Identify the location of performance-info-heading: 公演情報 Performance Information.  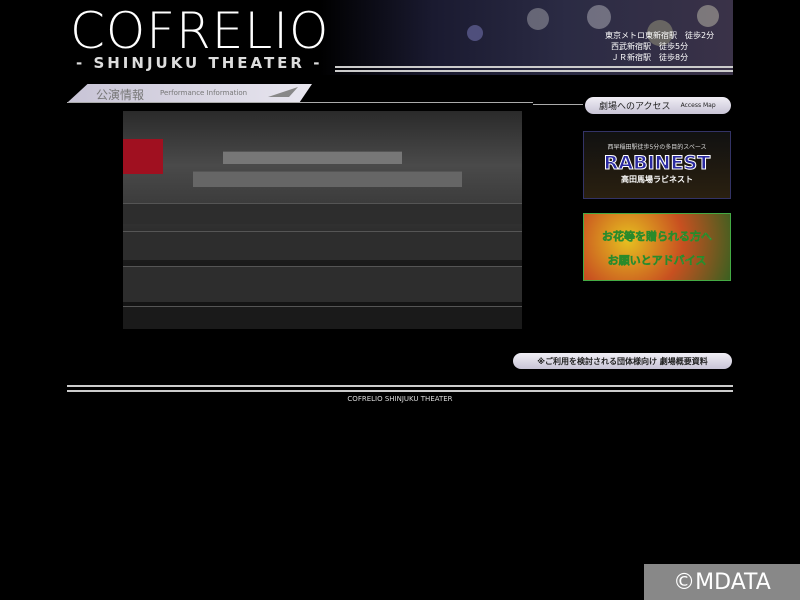
(190, 93).